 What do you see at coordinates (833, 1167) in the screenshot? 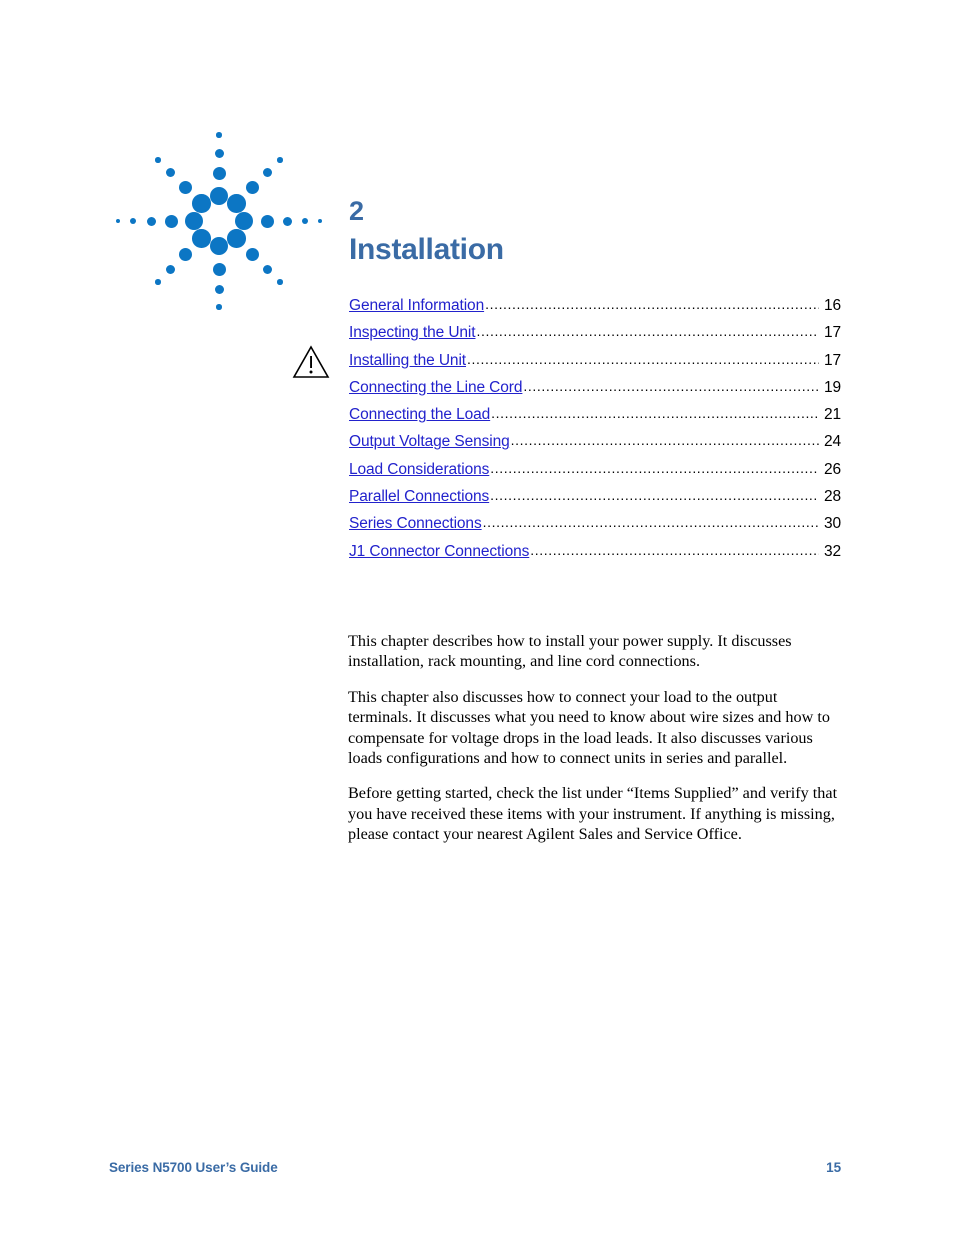
I see `footer-page-number: 15` at bounding box center [833, 1167].